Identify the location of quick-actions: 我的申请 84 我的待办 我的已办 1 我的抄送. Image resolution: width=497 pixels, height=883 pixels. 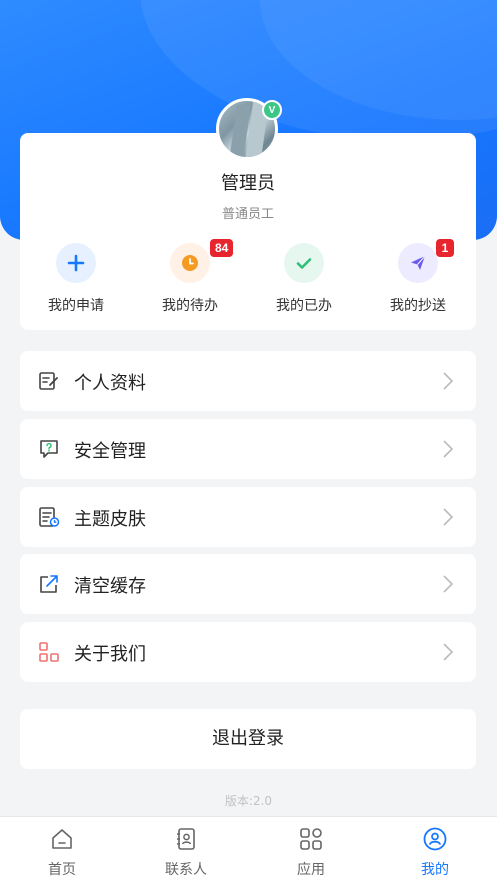
(248, 280).